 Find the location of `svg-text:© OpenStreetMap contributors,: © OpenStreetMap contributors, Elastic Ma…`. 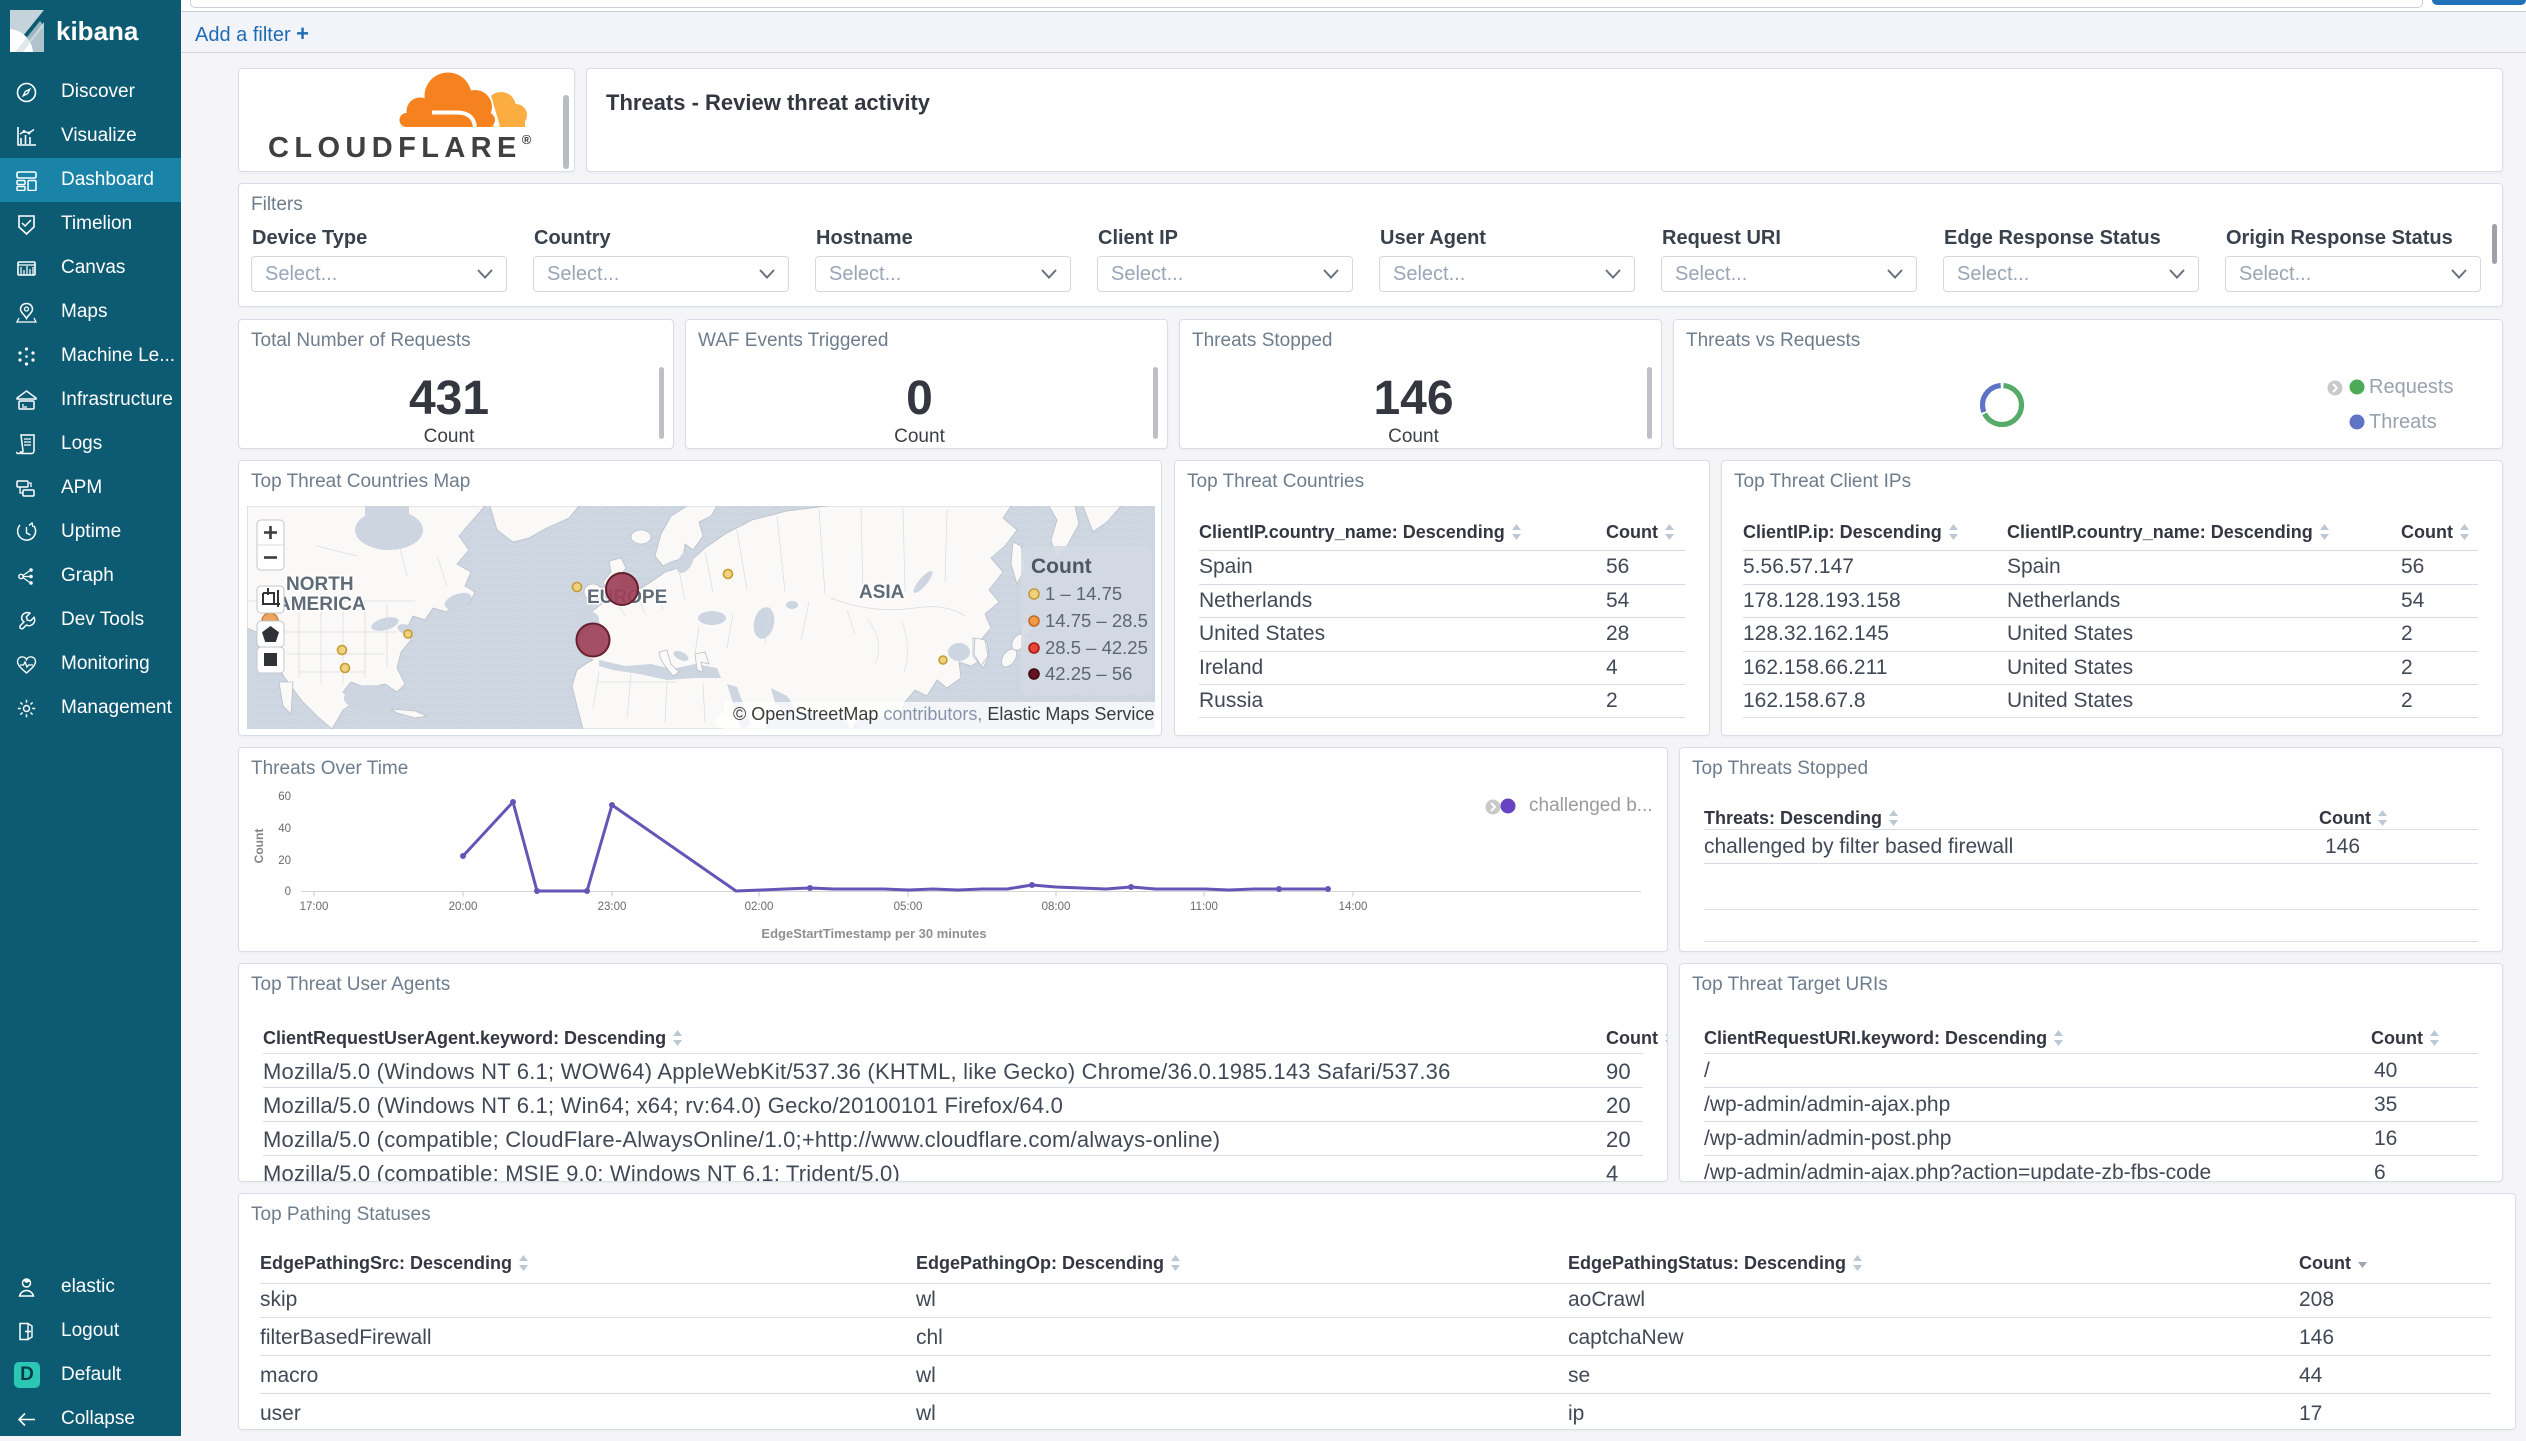

svg-text:© OpenStreetMap contributors,: © OpenStreetMap contributors, Elastic Ma… is located at coordinates (943, 714).